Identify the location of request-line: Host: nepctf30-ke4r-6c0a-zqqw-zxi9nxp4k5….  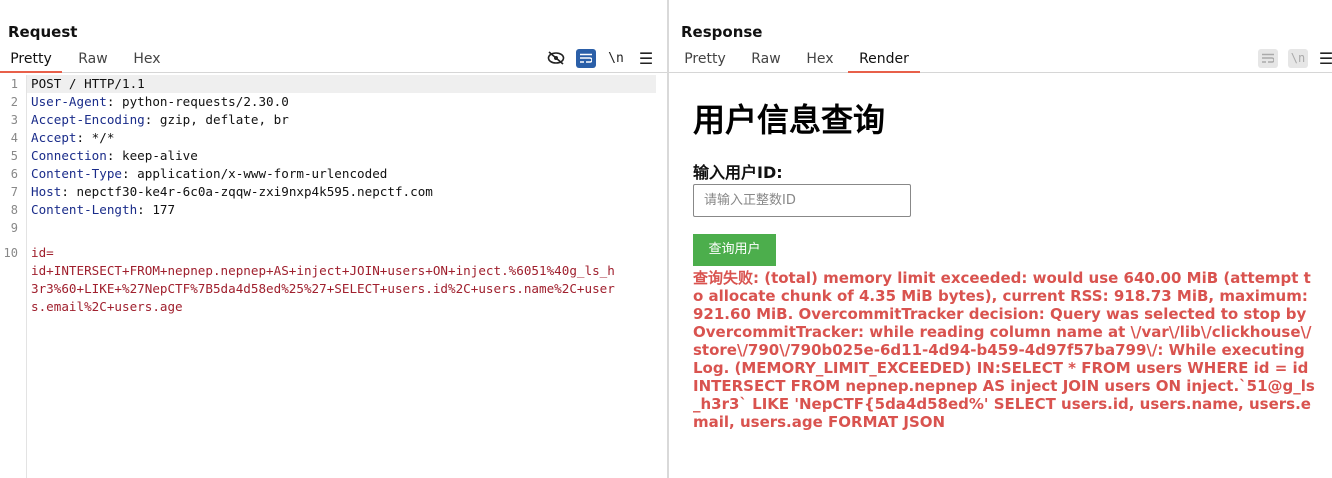
(232, 192).